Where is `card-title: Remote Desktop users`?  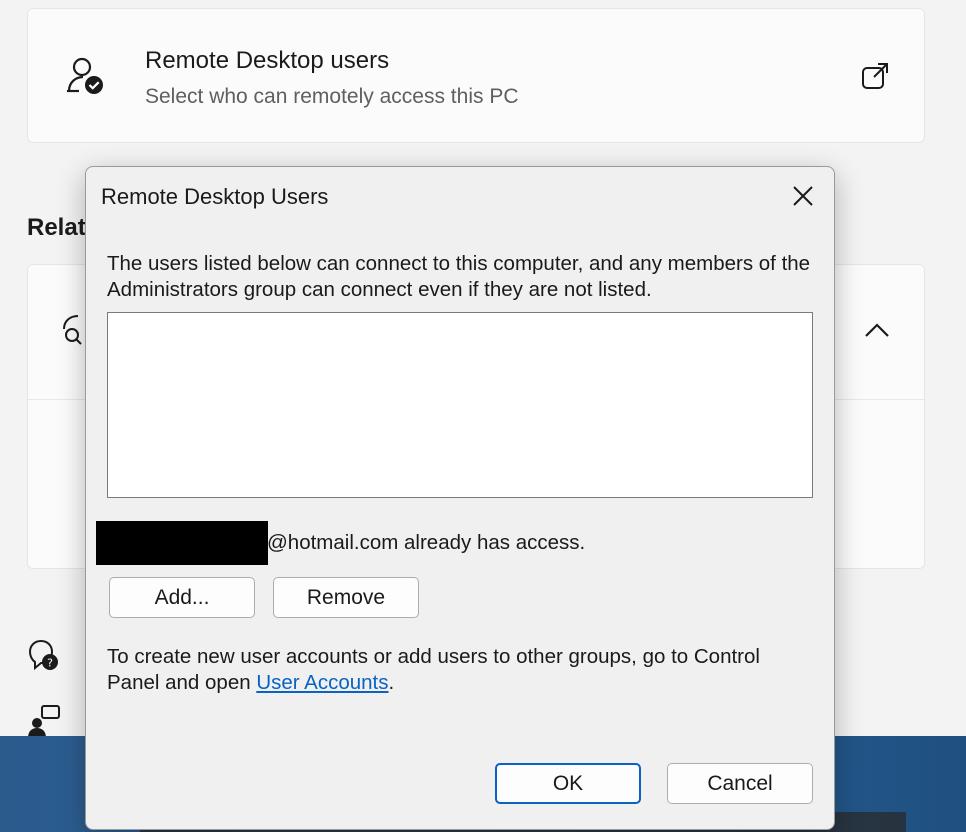 card-title: Remote Desktop users is located at coordinates (267, 60).